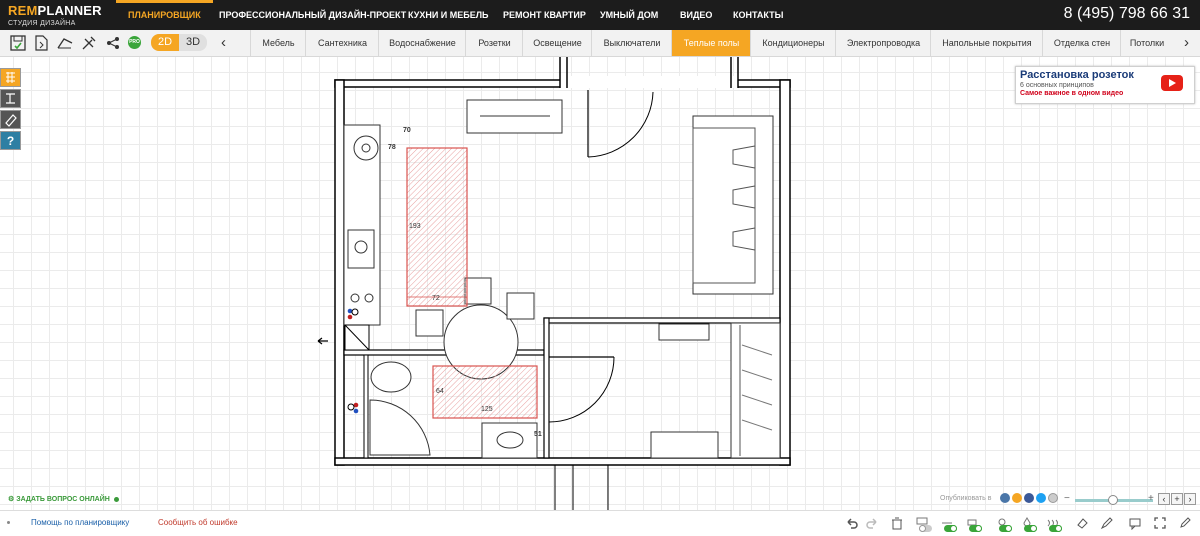 This screenshot has height=536, width=1200. Describe the element at coordinates (193, 42) in the screenshot. I see `mode-3d-button: 3D` at that location.